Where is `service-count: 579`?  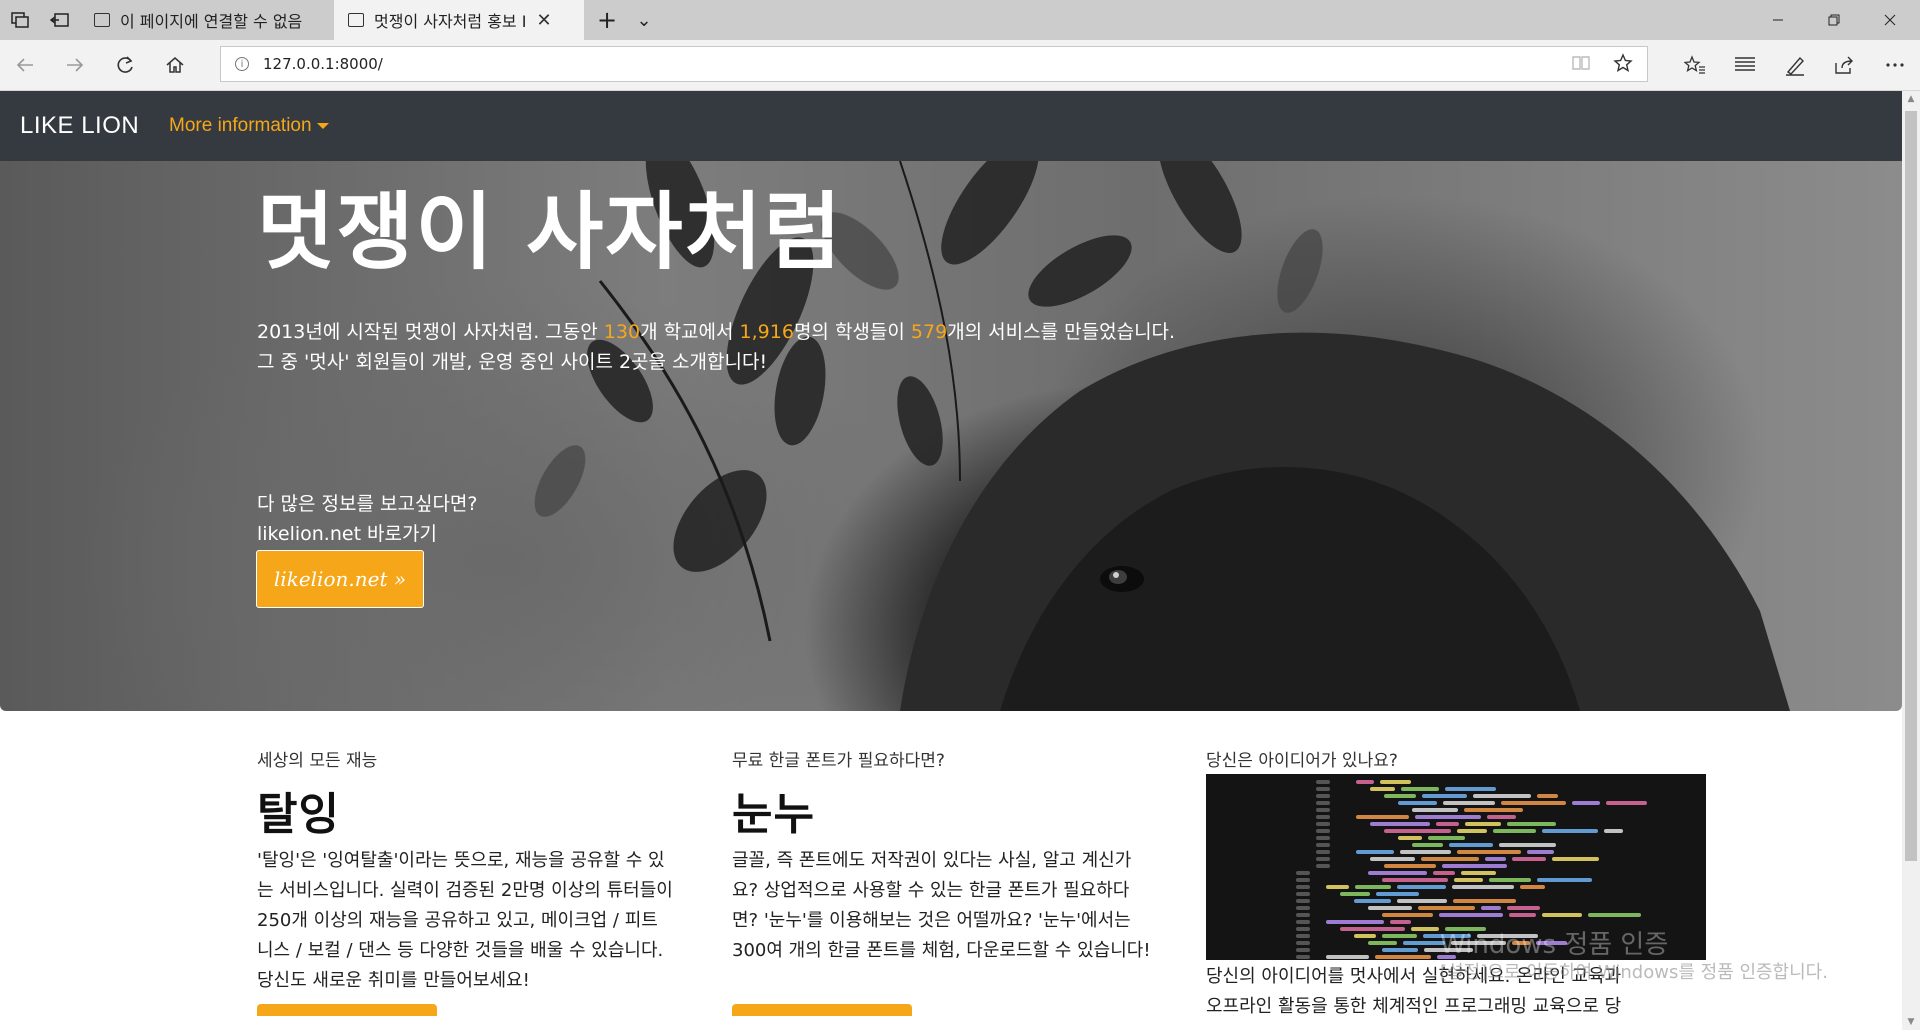 service-count: 579 is located at coordinates (929, 332).